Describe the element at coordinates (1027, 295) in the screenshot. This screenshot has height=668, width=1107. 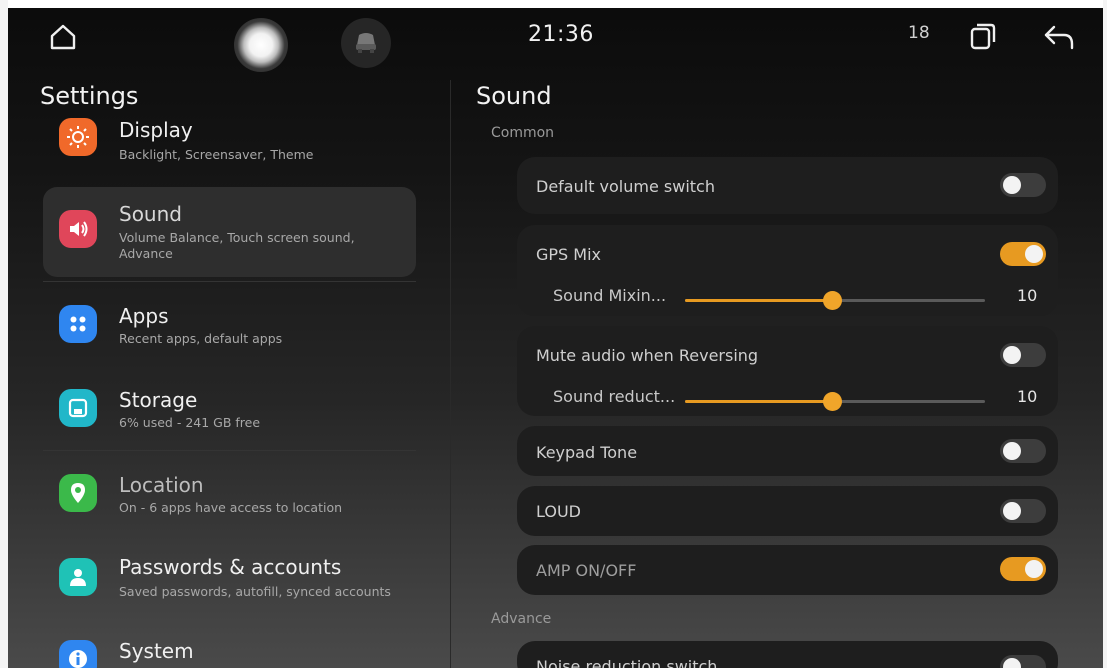
I see `sound-mixing-value: 10` at that location.